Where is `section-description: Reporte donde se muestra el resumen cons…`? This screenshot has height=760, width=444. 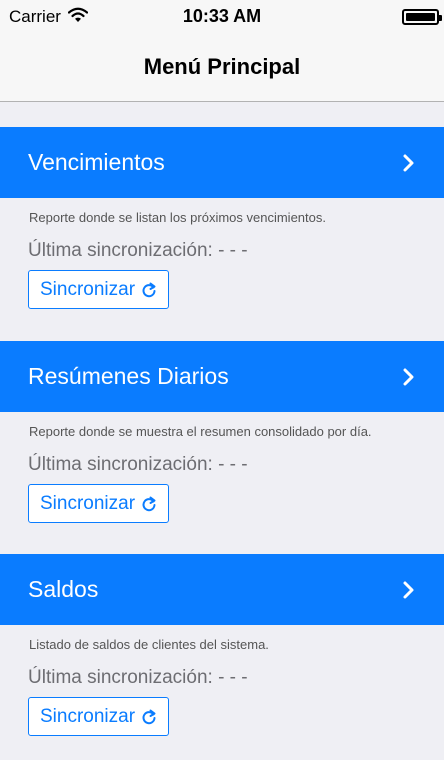 section-description: Reporte donde se muestra el resumen cons… is located at coordinates (200, 431).